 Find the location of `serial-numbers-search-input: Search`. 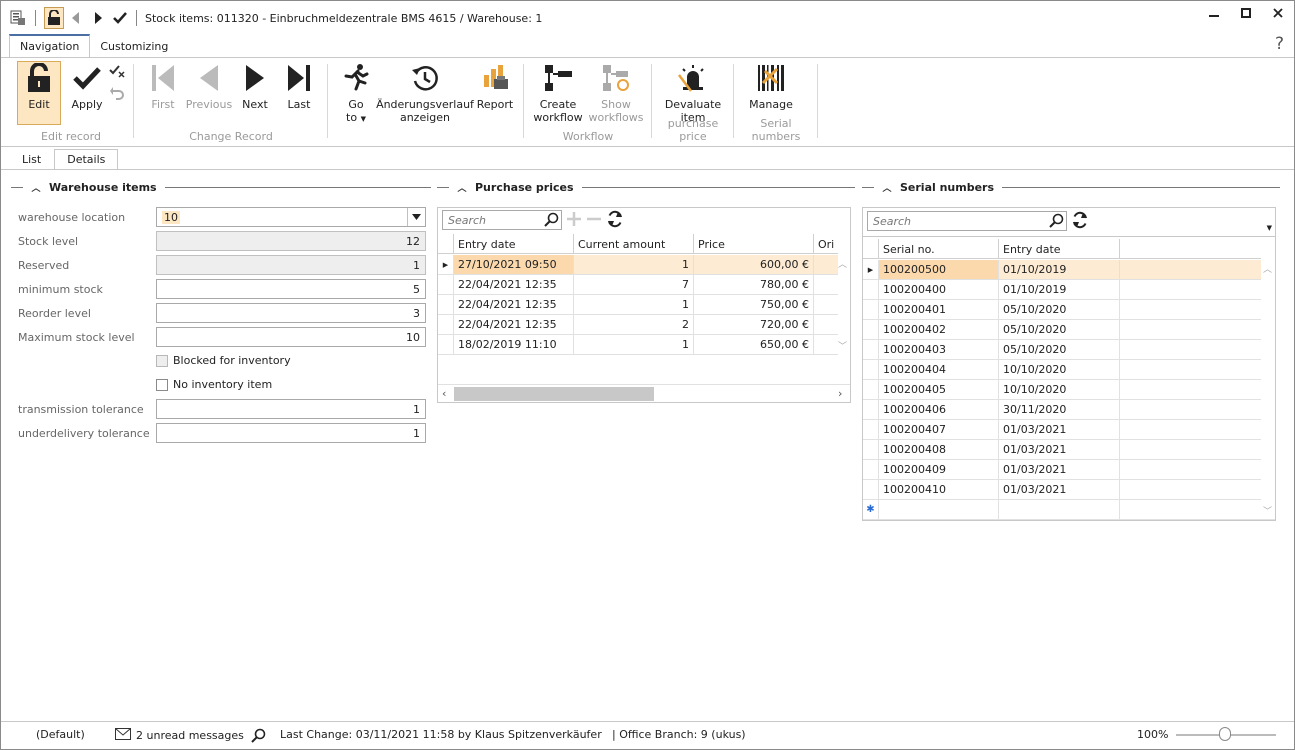

serial-numbers-search-input: Search is located at coordinates (967, 221).